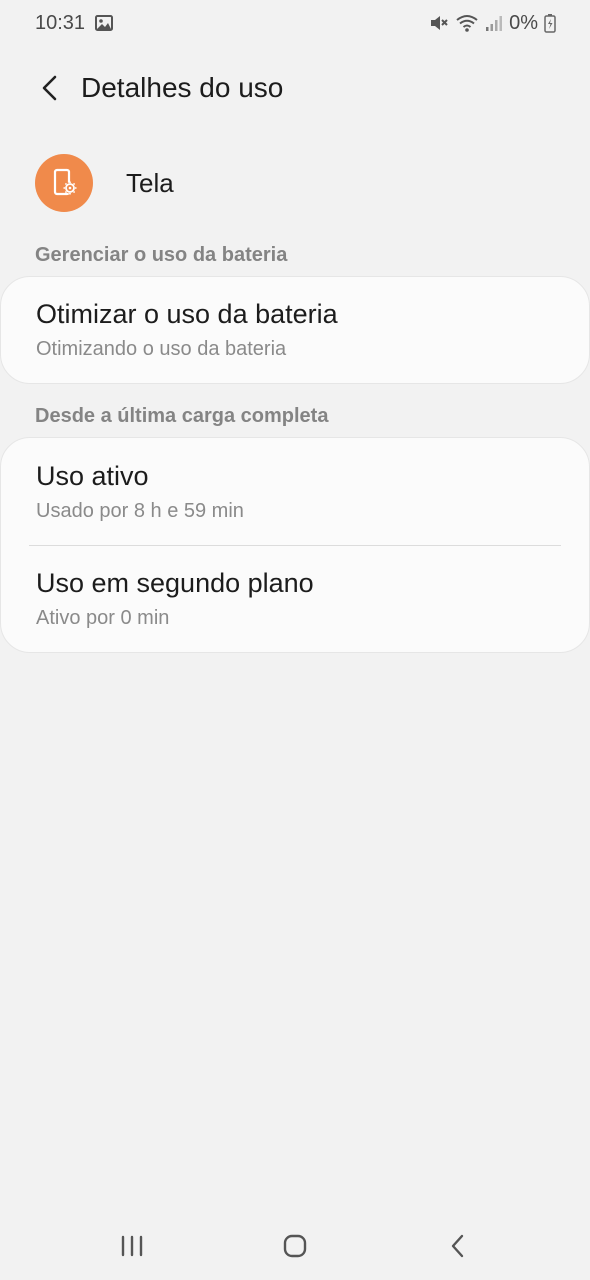 This screenshot has width=590, height=1280. What do you see at coordinates (295, 491) in the screenshot?
I see `active-use-item: Uso ativo Usado por 8 h e 59 min` at bounding box center [295, 491].